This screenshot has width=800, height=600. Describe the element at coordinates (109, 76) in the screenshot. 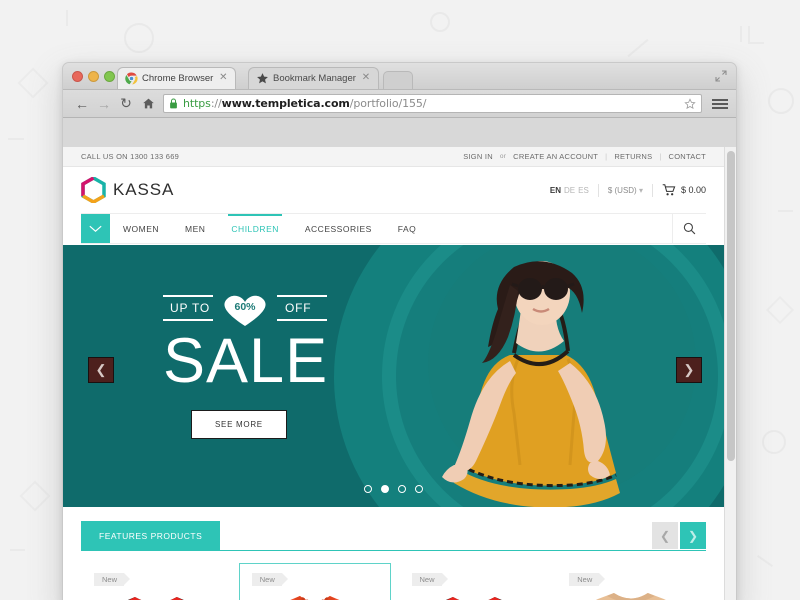

I see `window-zoom-button` at that location.